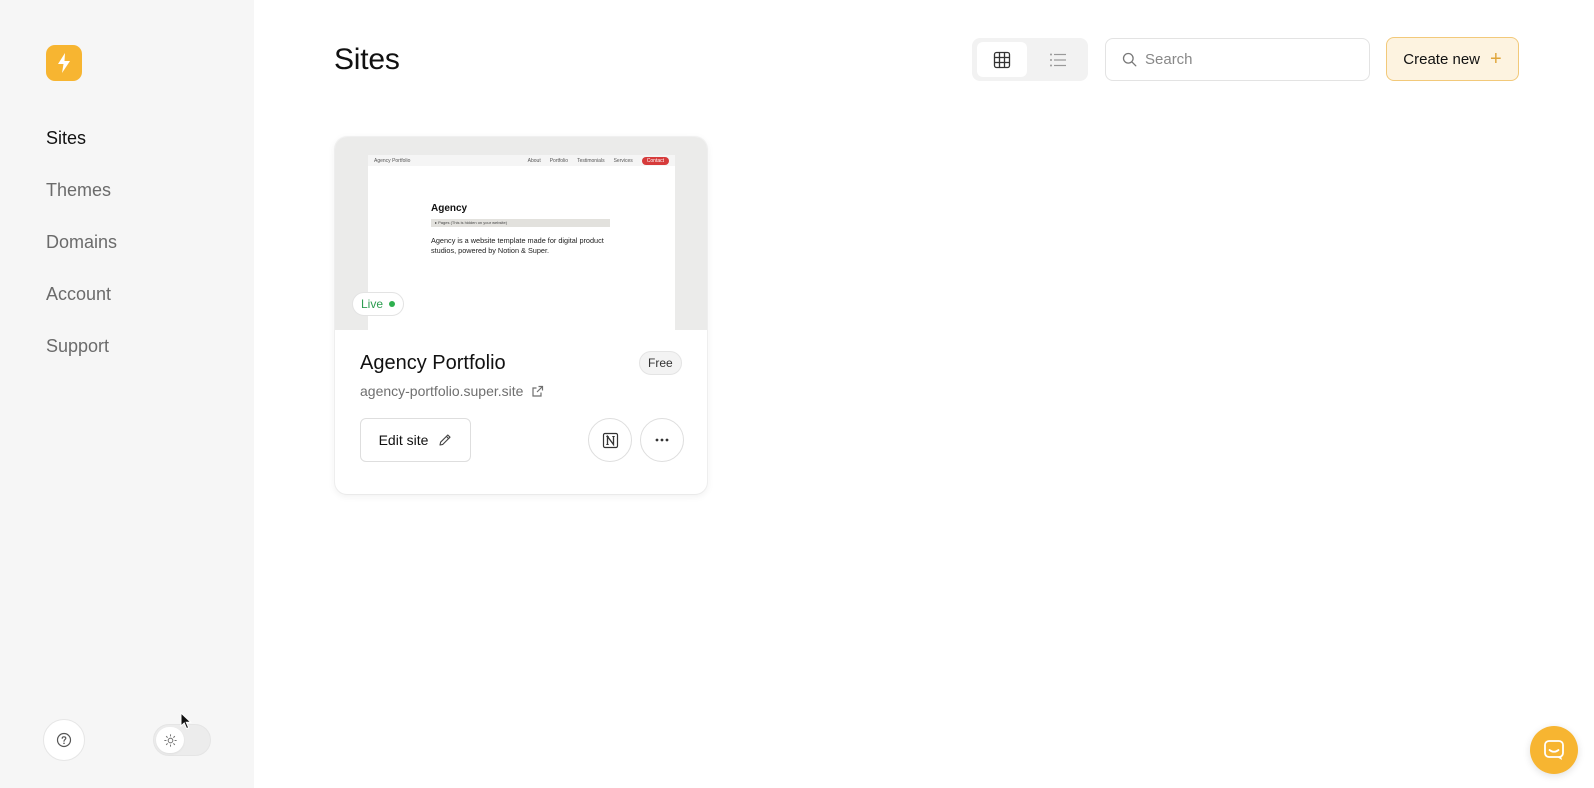 This screenshot has width=1594, height=788. Describe the element at coordinates (403, 440) in the screenshot. I see `edit-site-label: Edit site` at that location.